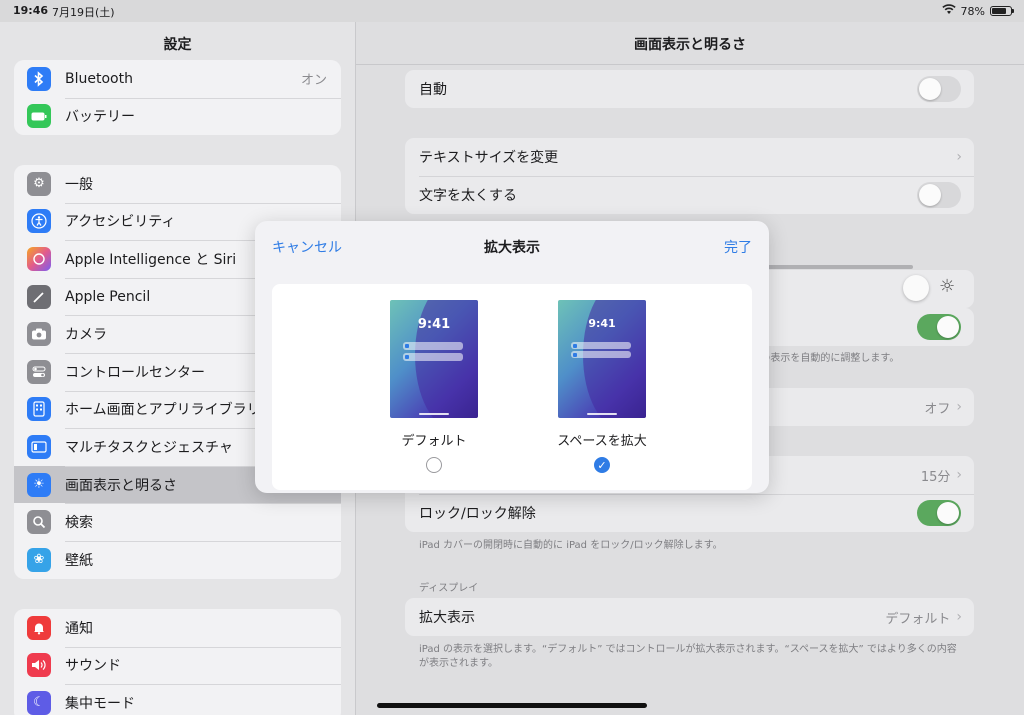  Describe the element at coordinates (690, 45) in the screenshot. I see `page-title: 画面表示と明るさ` at that location.